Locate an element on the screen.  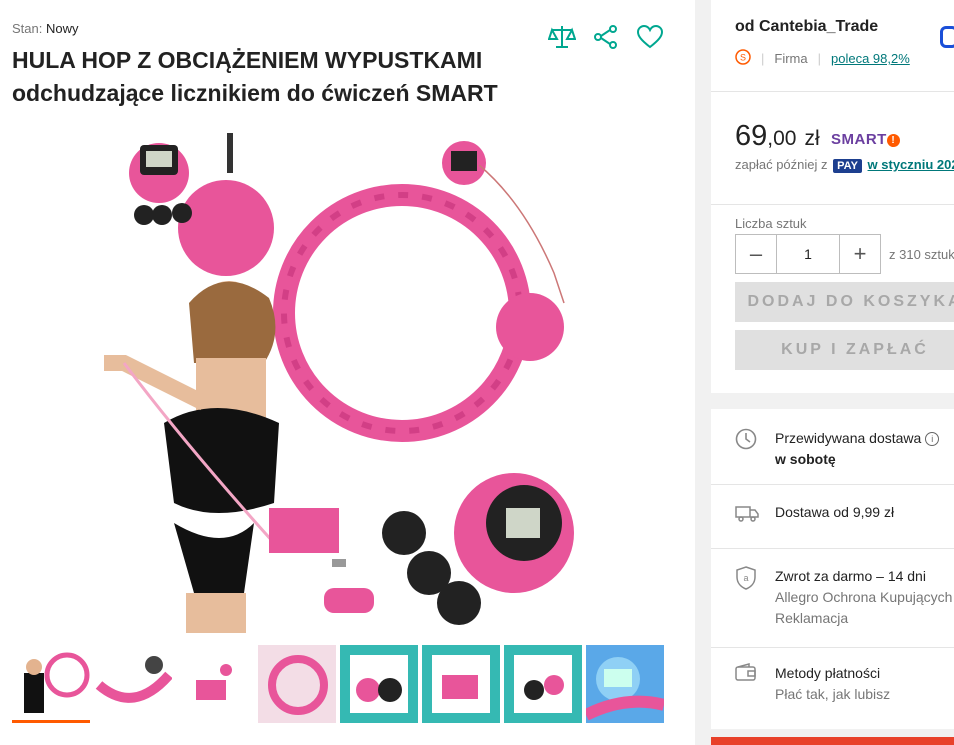
add-to-cart-button: DODAJ DO KOSZYKA is located at coordinates (844, 302).